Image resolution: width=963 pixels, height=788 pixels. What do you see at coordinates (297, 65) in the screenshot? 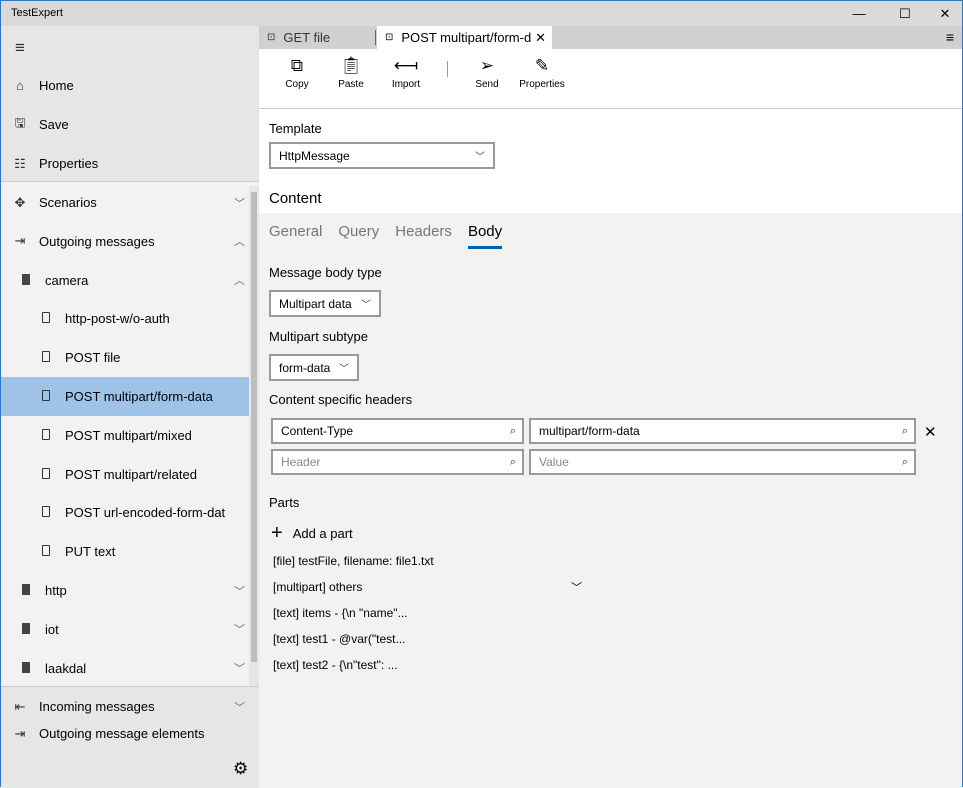
I see `copy-icon: ⧉` at bounding box center [297, 65].